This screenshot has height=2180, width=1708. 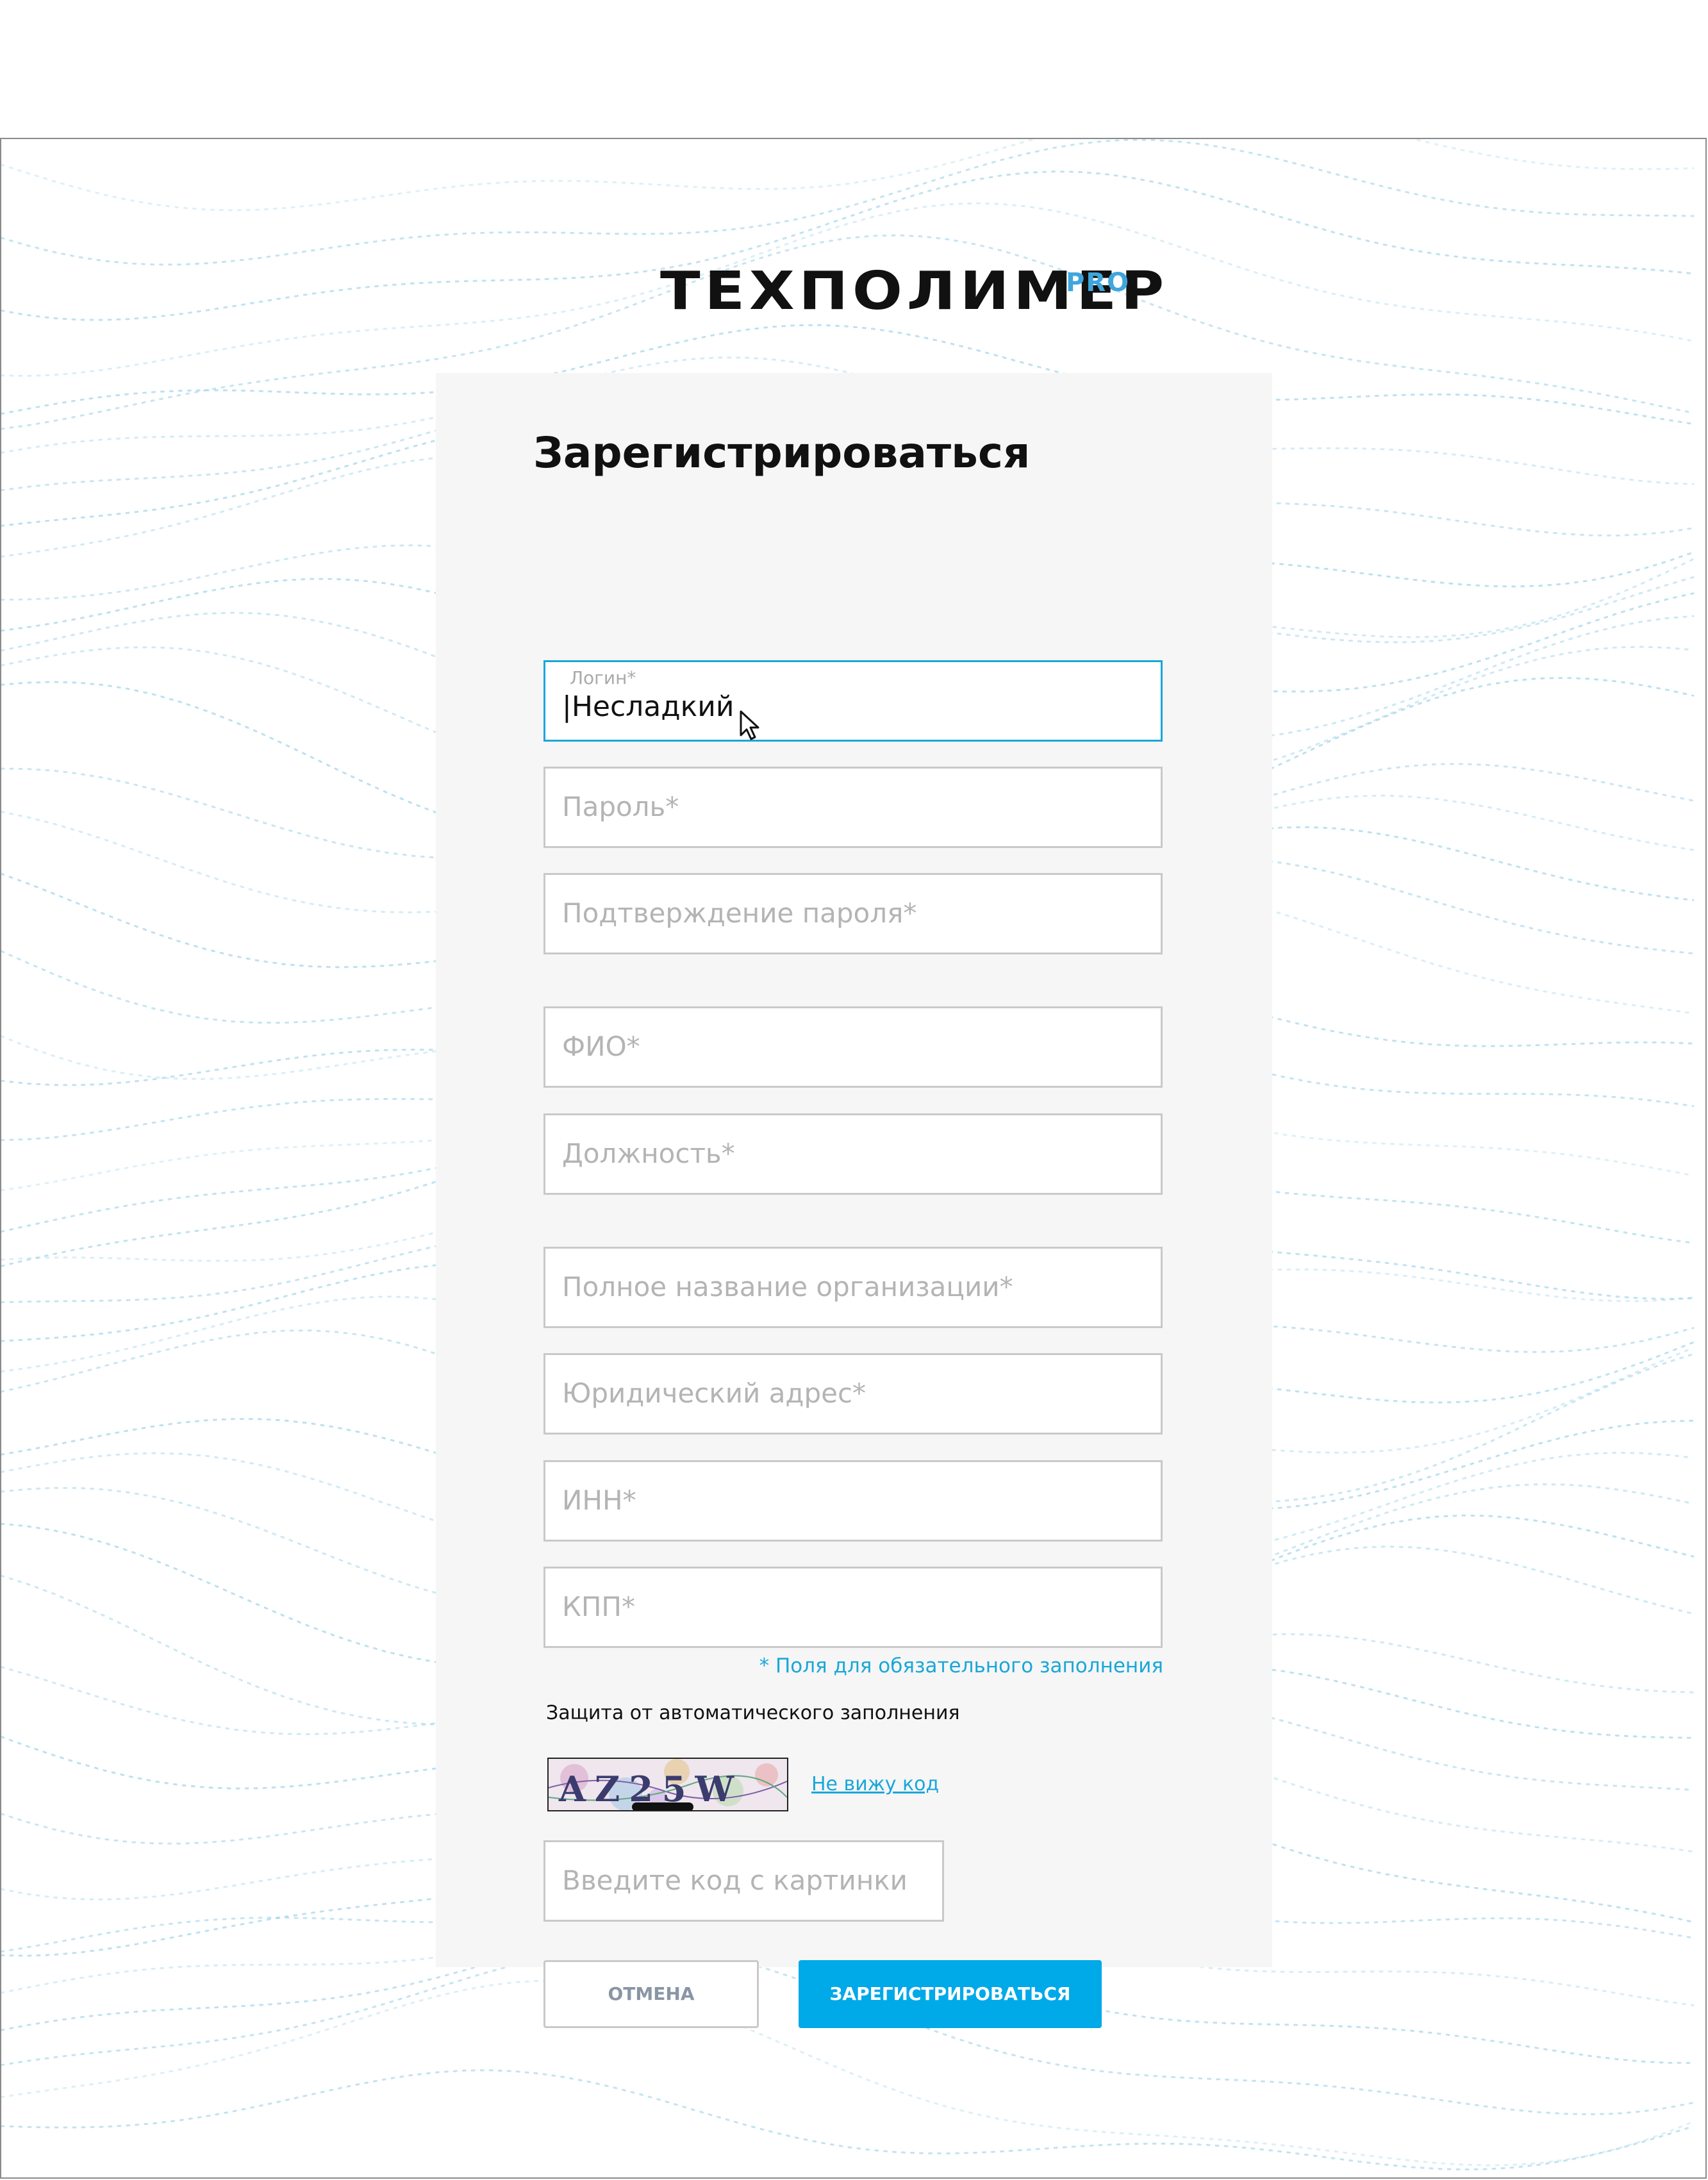 I want to click on captcha-image: AZ25W, so click(x=667, y=1784).